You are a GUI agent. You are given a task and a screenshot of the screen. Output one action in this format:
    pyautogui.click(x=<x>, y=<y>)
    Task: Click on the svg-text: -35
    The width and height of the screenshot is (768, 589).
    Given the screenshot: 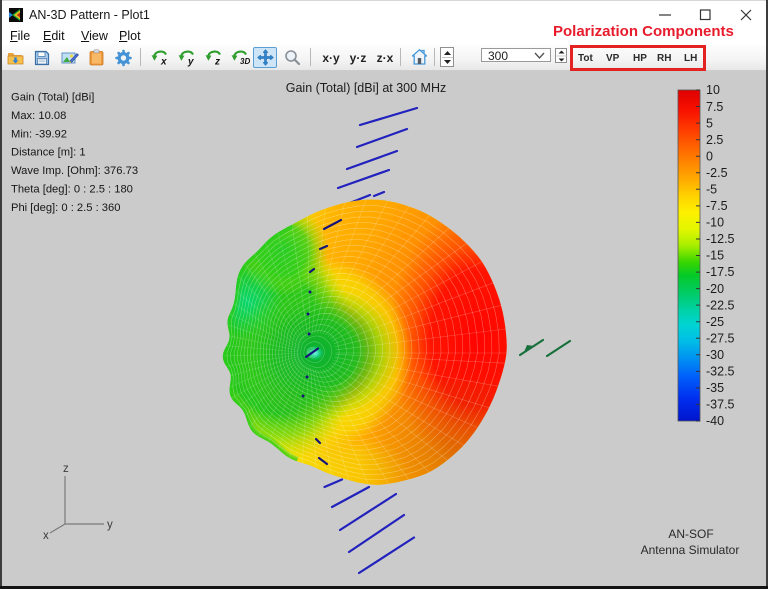 What is the action you would take?
    pyautogui.click(x=715, y=388)
    